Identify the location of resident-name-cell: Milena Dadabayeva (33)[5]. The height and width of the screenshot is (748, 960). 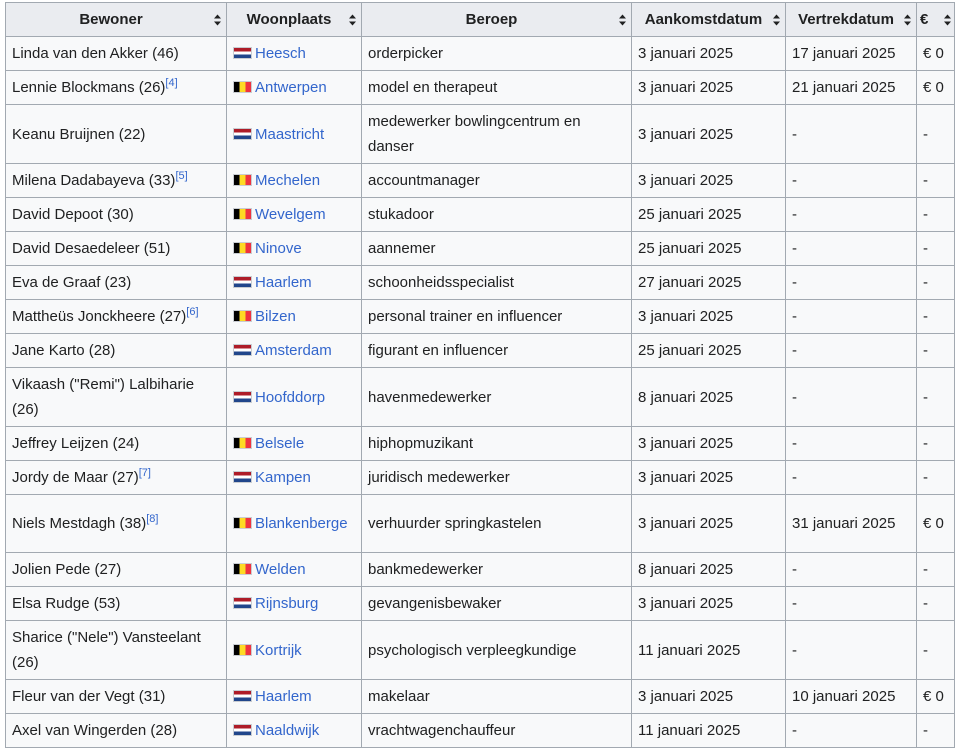
(116, 180).